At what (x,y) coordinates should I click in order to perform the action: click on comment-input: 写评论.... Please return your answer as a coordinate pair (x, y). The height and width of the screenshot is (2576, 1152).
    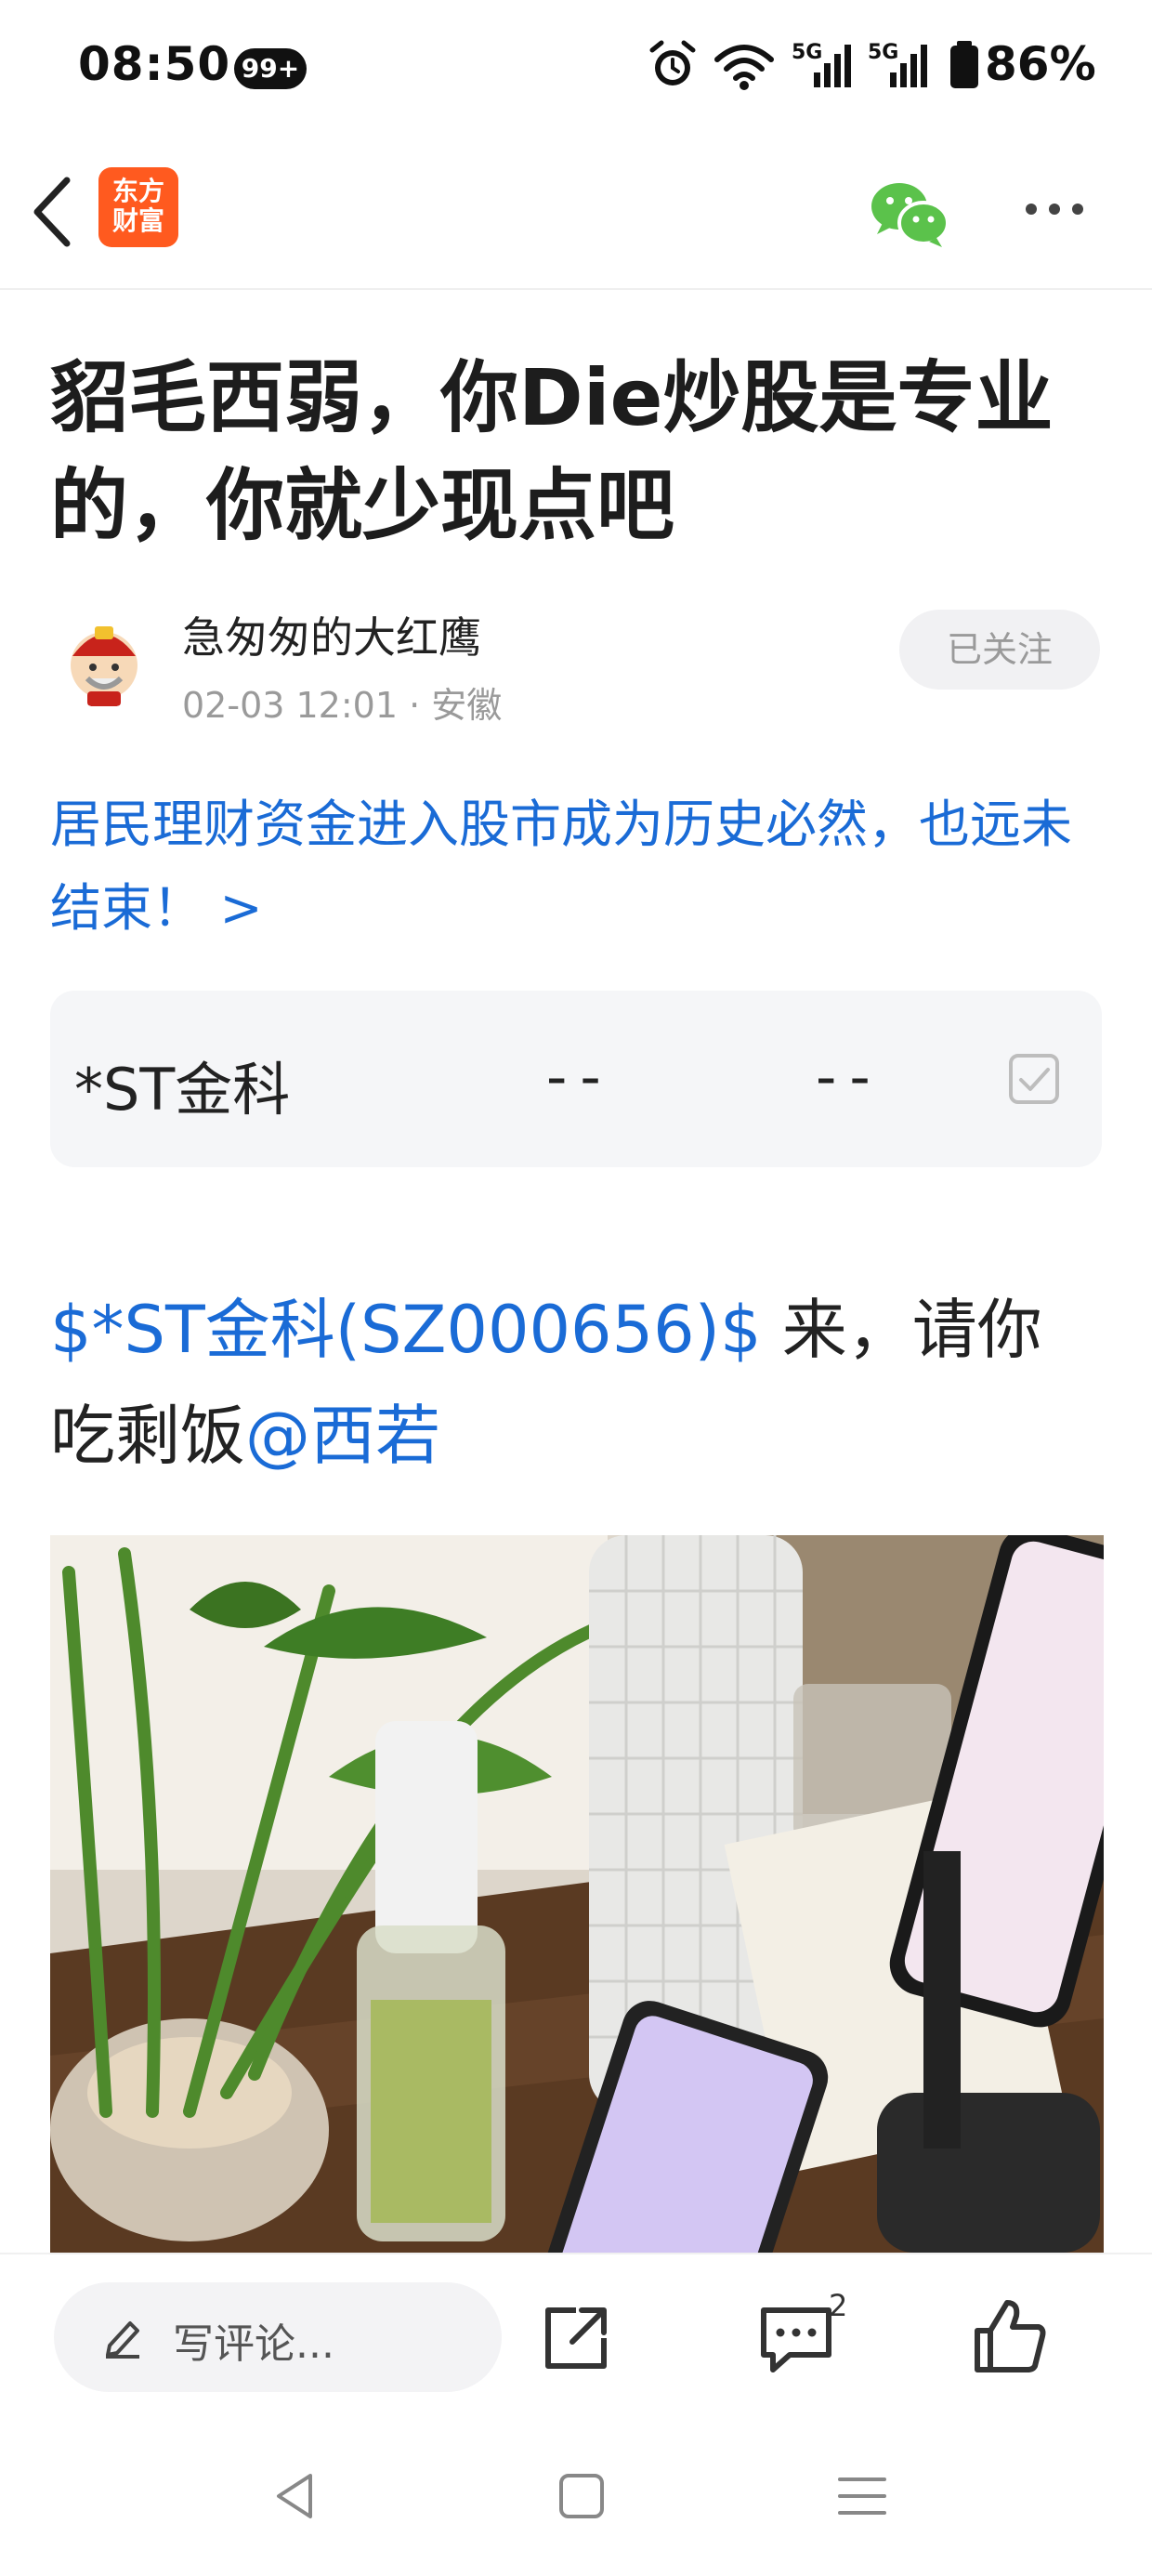
    Looking at the image, I should click on (278, 2337).